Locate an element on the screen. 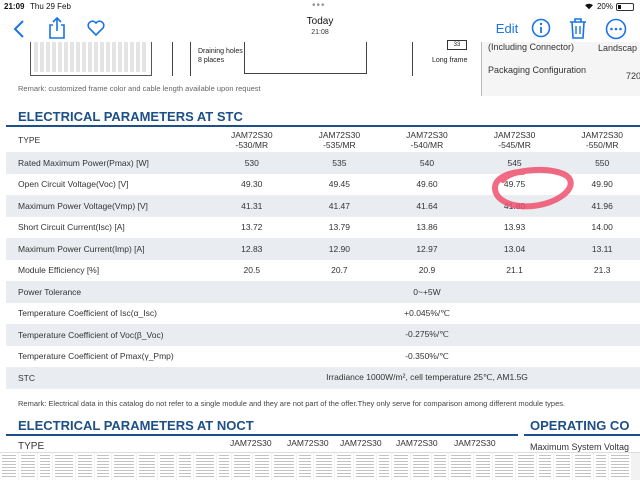  param-value: -0.350%/℃ is located at coordinates (427, 355).